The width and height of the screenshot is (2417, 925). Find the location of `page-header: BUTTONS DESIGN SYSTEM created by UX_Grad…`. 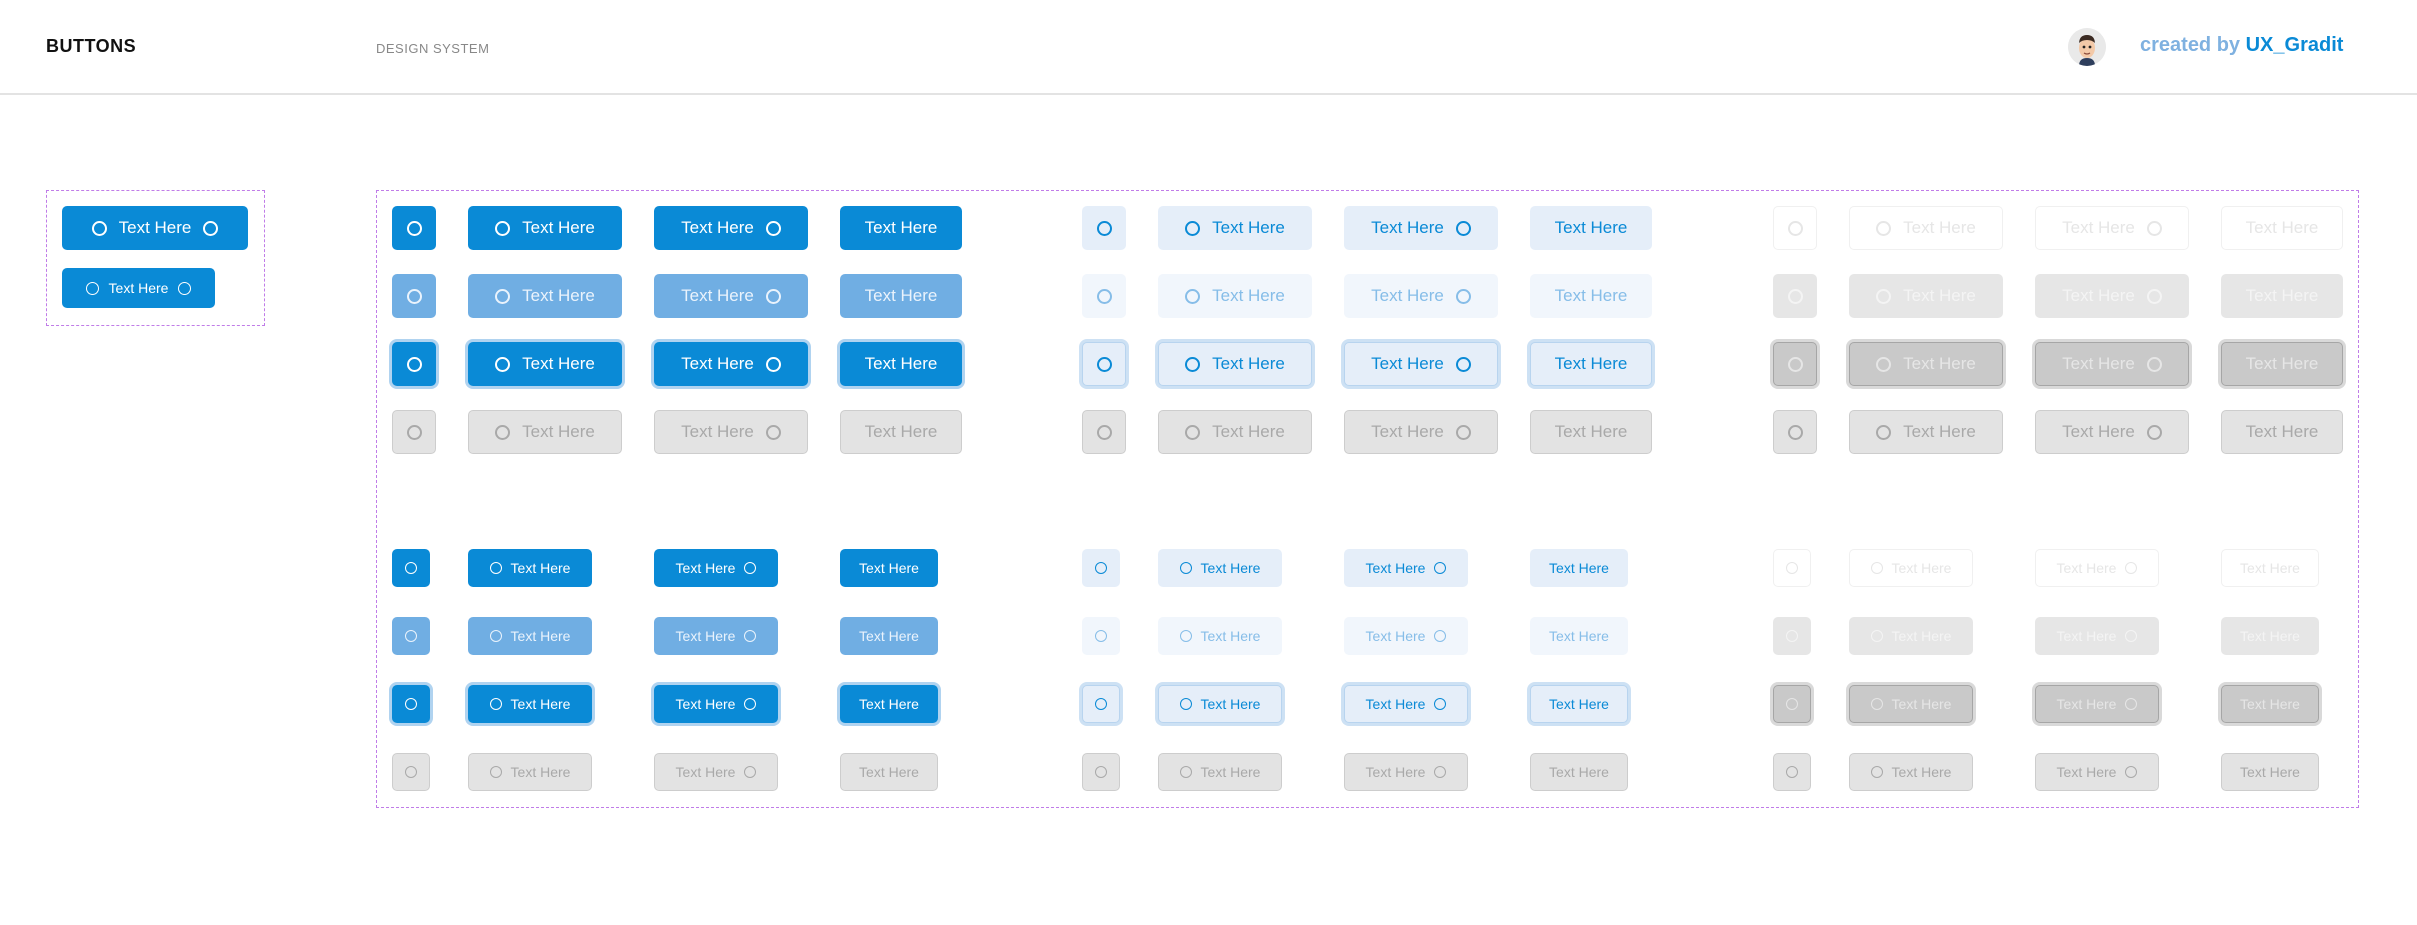

page-header: BUTTONS DESIGN SYSTEM created by UX_Grad… is located at coordinates (1208, 47).